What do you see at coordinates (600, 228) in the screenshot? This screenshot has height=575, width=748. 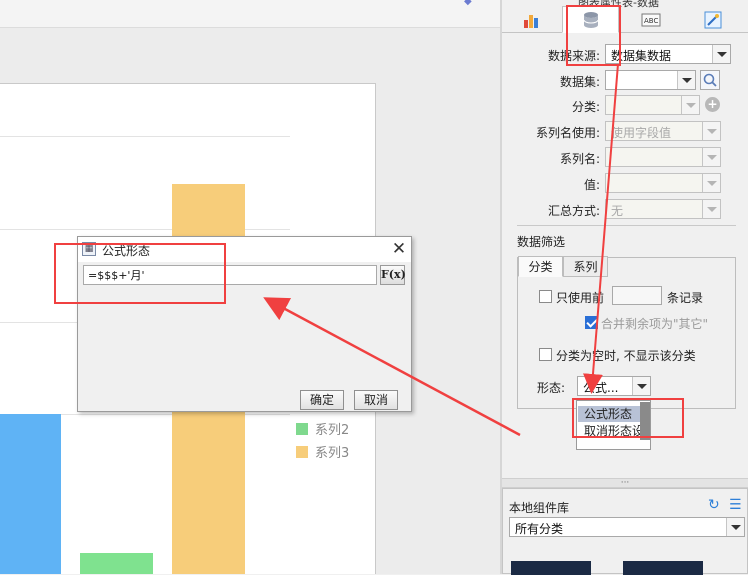 I see `annotation-arrow-down` at bounding box center [600, 228].